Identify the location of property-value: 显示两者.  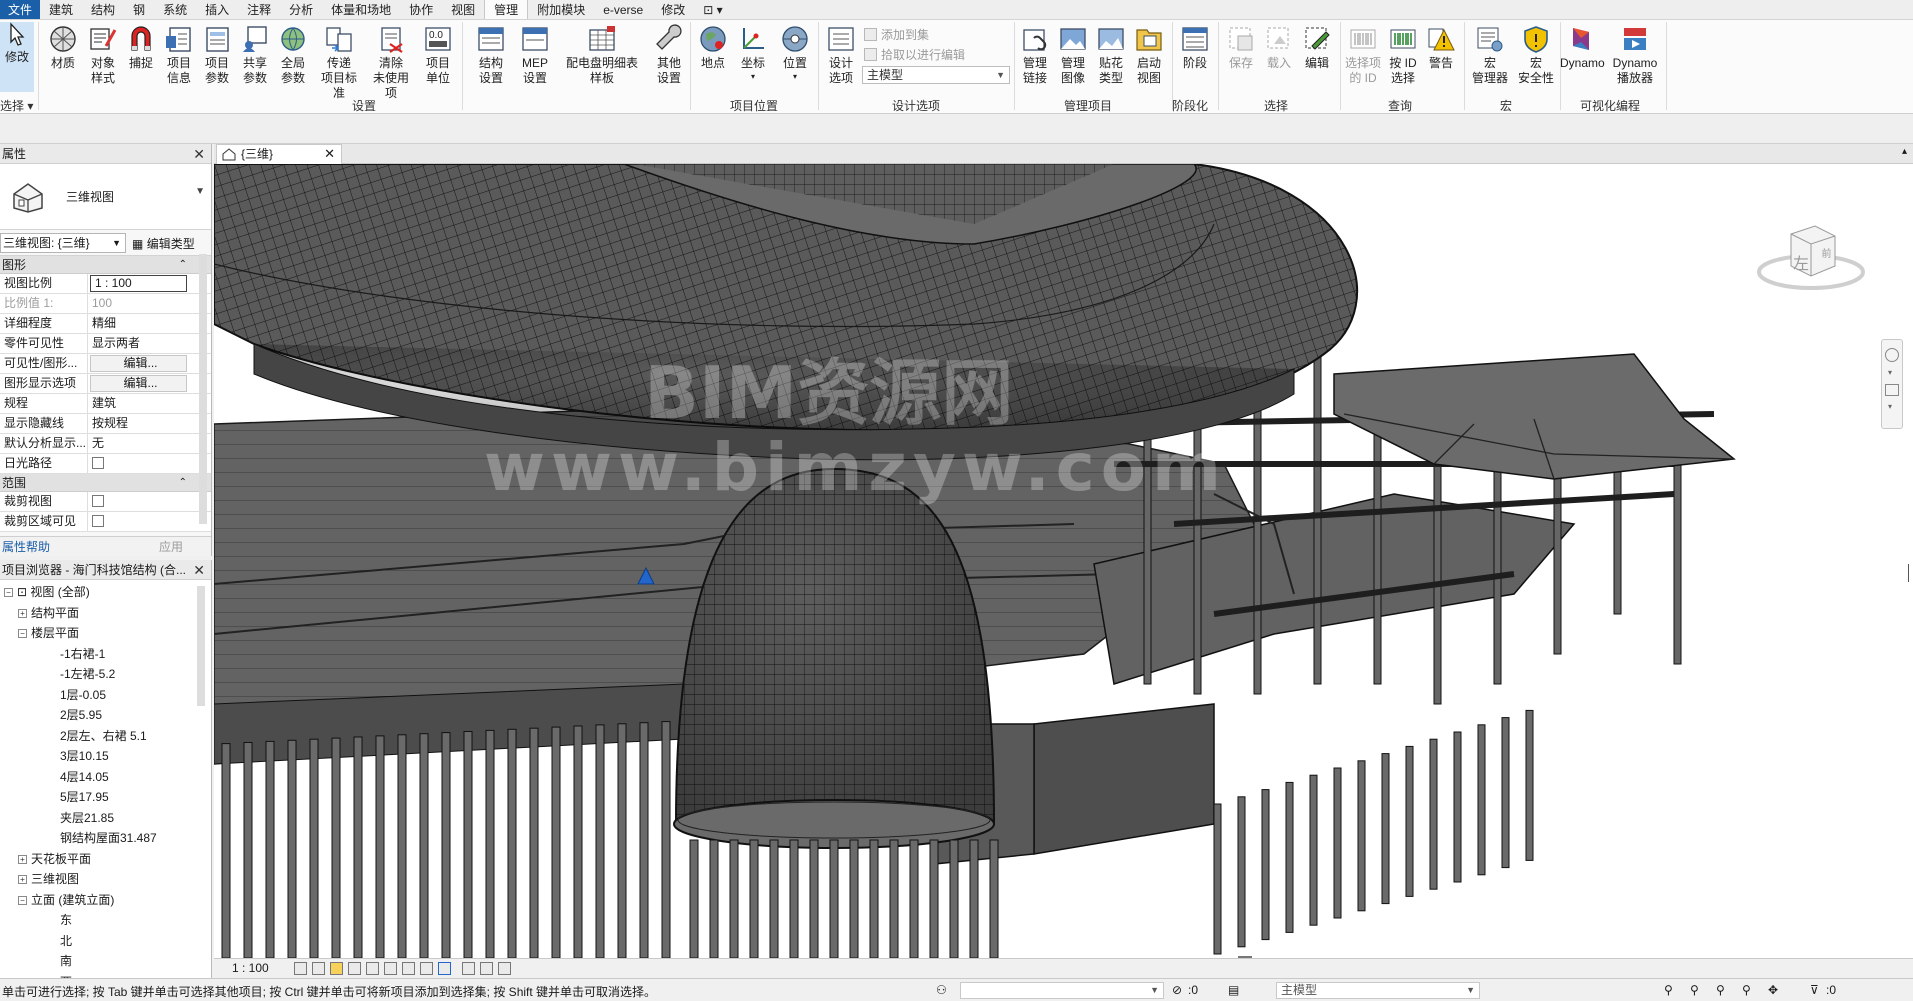
(138, 343).